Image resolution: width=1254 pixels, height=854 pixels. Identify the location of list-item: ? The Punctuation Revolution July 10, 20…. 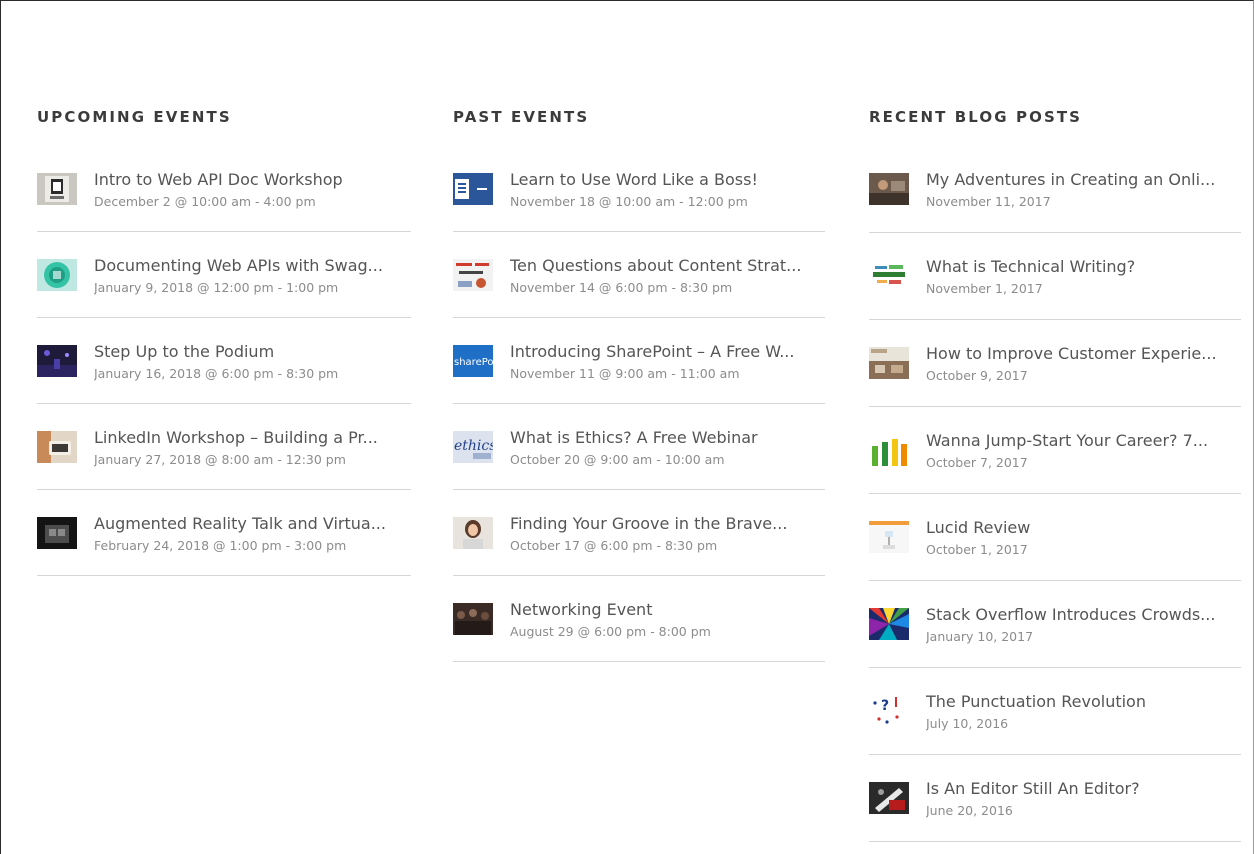
(1055, 711).